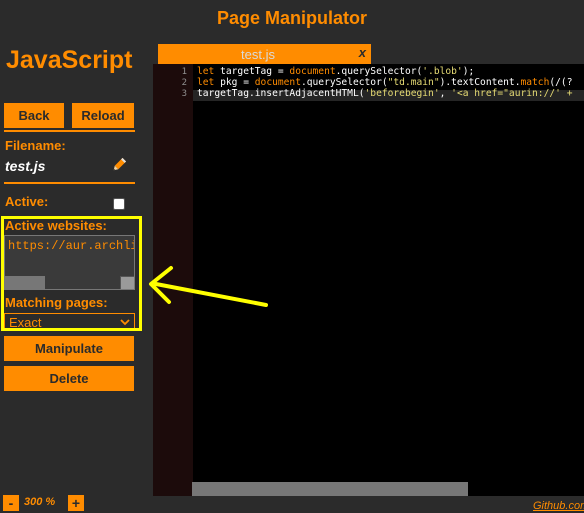 This screenshot has height=513, width=584. What do you see at coordinates (69, 348) in the screenshot?
I see `manipulate-button: Manipulate` at bounding box center [69, 348].